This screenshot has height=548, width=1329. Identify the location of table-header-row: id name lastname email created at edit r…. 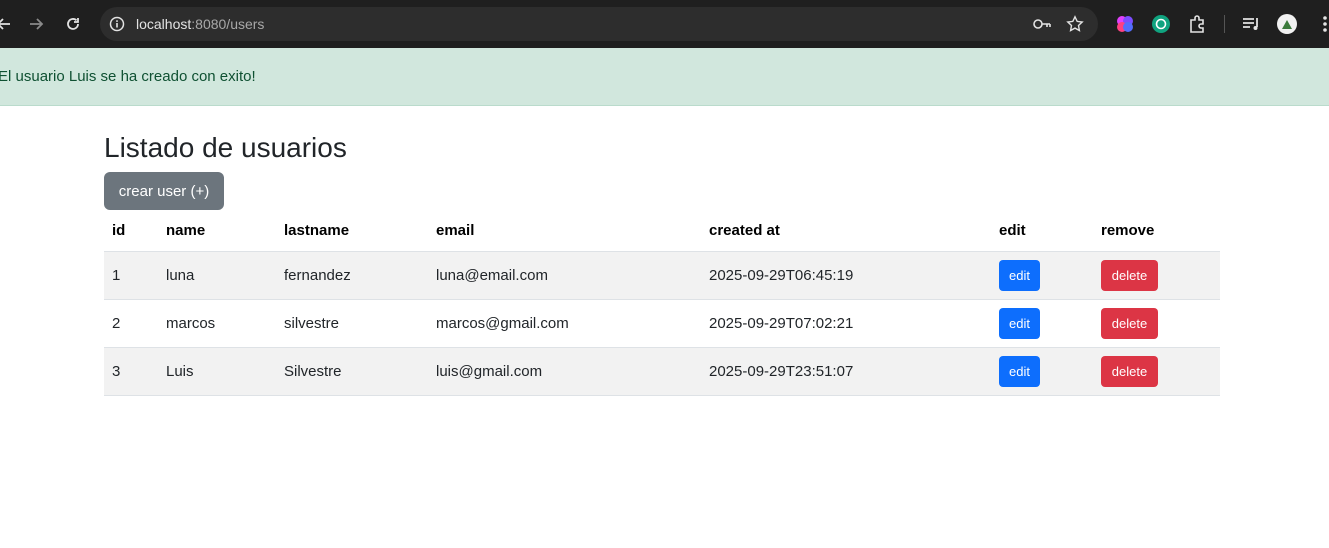
(662, 231).